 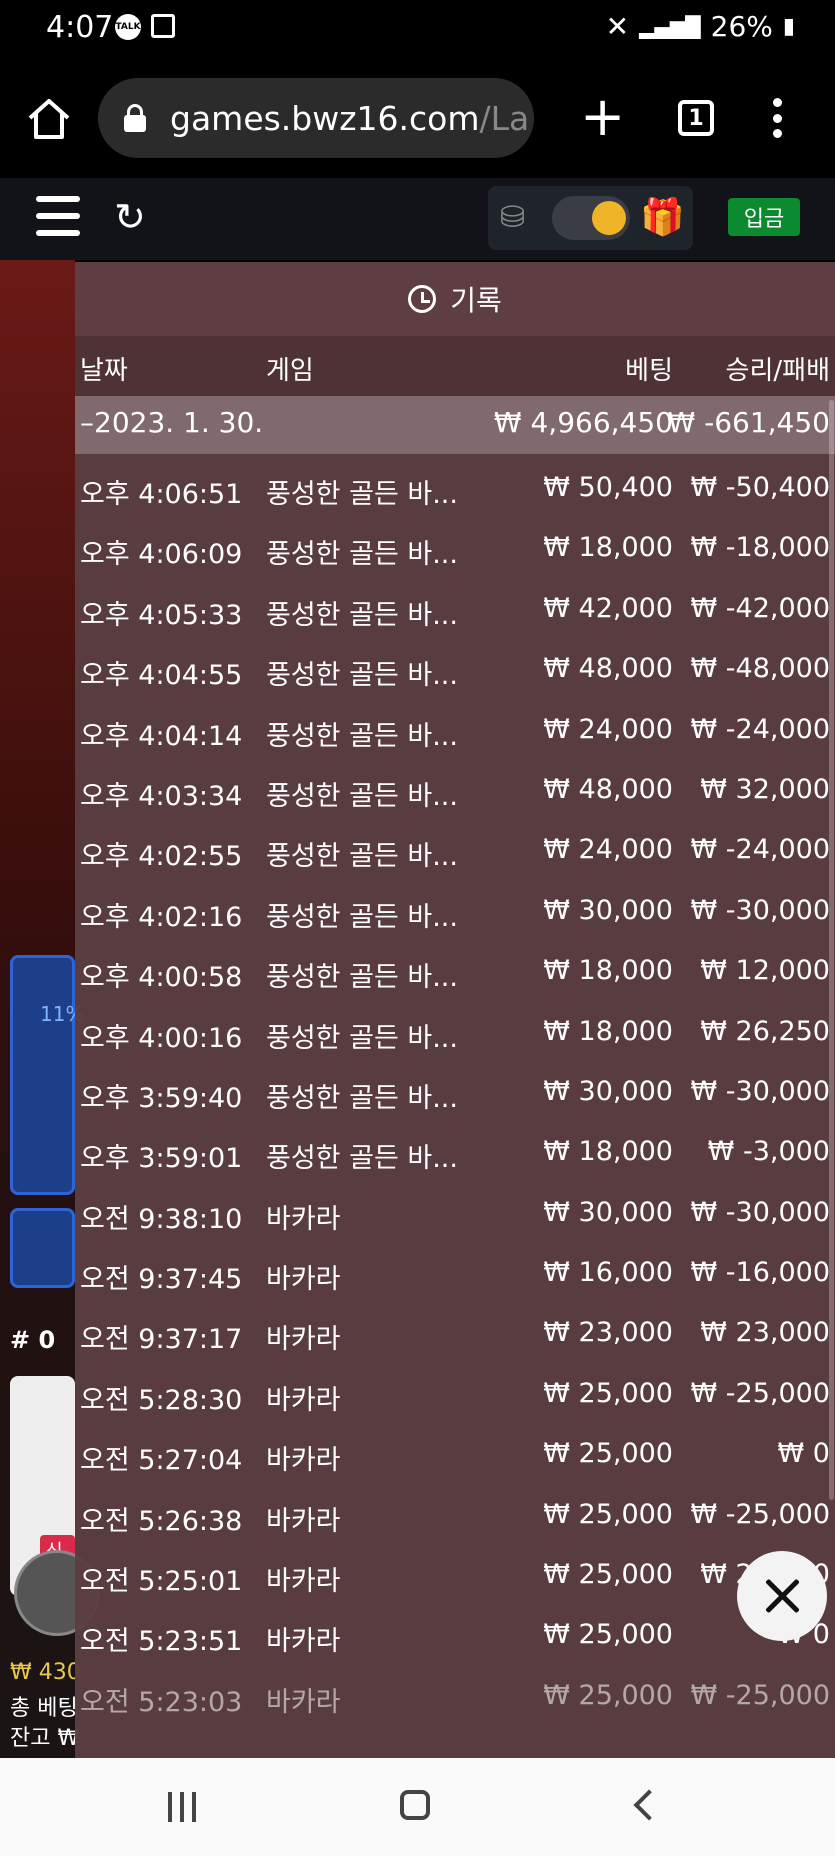 I want to click on date-summary-row: –2023. 1. 30. ₩ 4,966,450 ₩ -661,450, so click(x=455, y=425).